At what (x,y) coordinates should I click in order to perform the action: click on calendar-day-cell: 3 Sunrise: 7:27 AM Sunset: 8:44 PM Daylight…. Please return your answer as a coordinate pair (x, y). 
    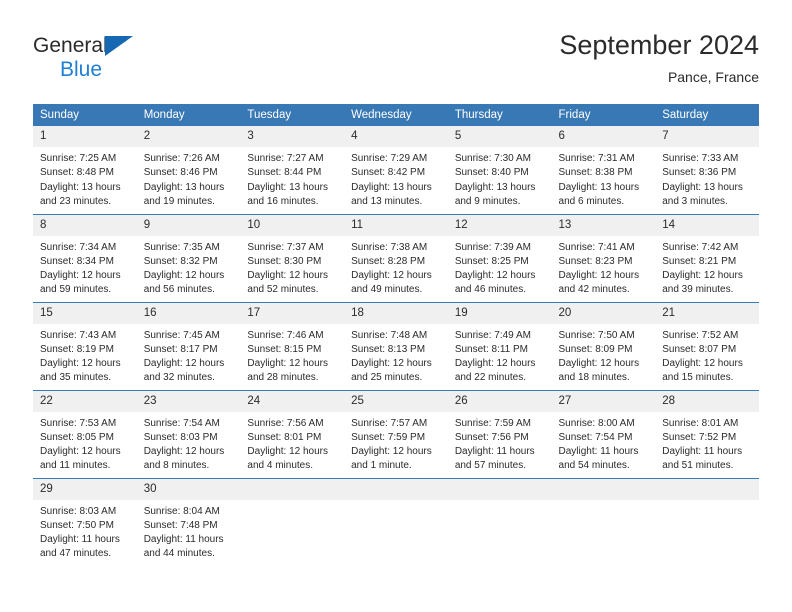
    Looking at the image, I should click on (292, 170).